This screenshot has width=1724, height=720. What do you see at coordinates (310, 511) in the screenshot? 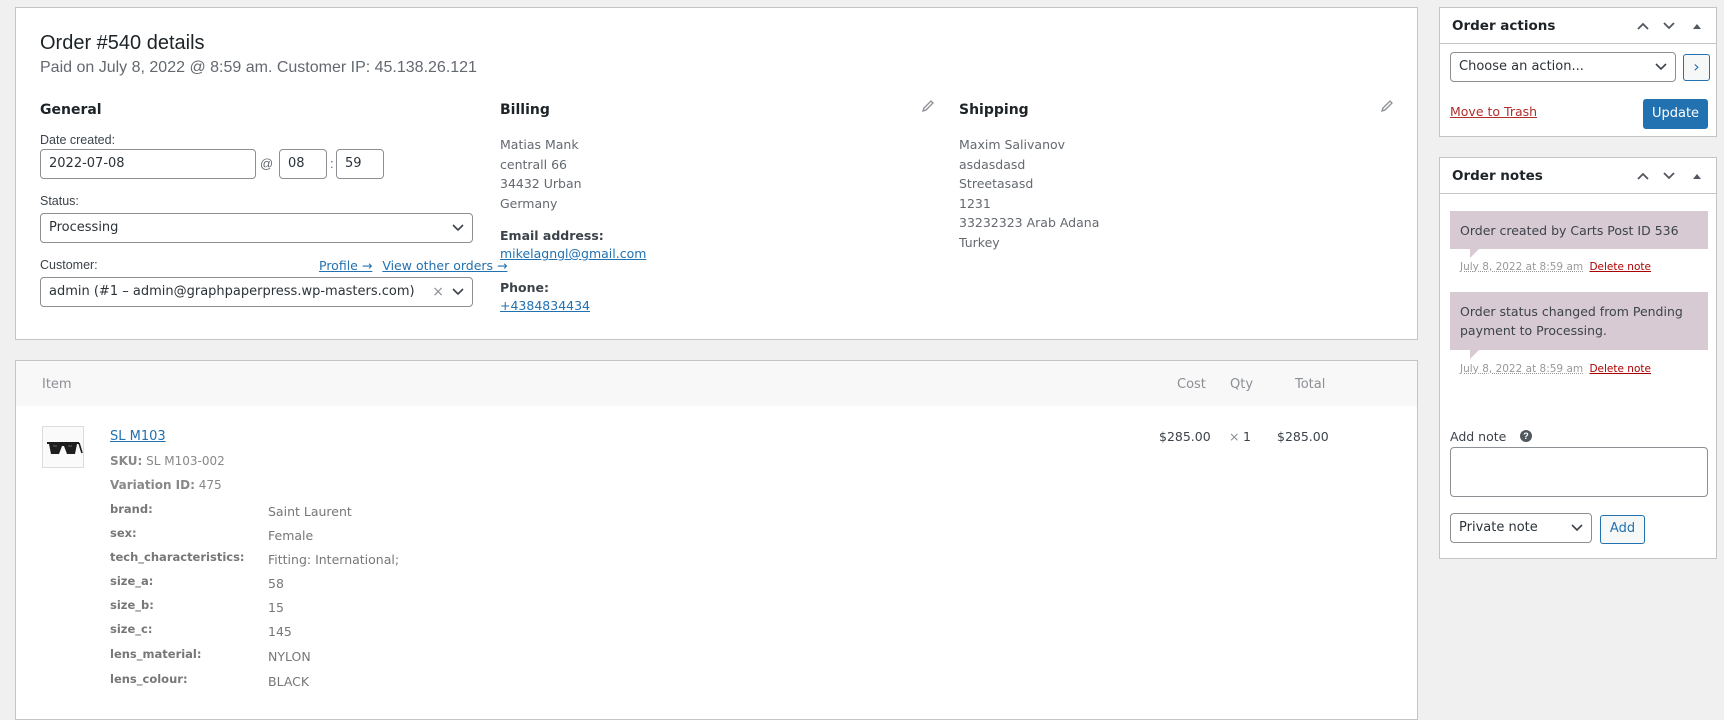
I see `meta-value: Saint Laurent` at bounding box center [310, 511].